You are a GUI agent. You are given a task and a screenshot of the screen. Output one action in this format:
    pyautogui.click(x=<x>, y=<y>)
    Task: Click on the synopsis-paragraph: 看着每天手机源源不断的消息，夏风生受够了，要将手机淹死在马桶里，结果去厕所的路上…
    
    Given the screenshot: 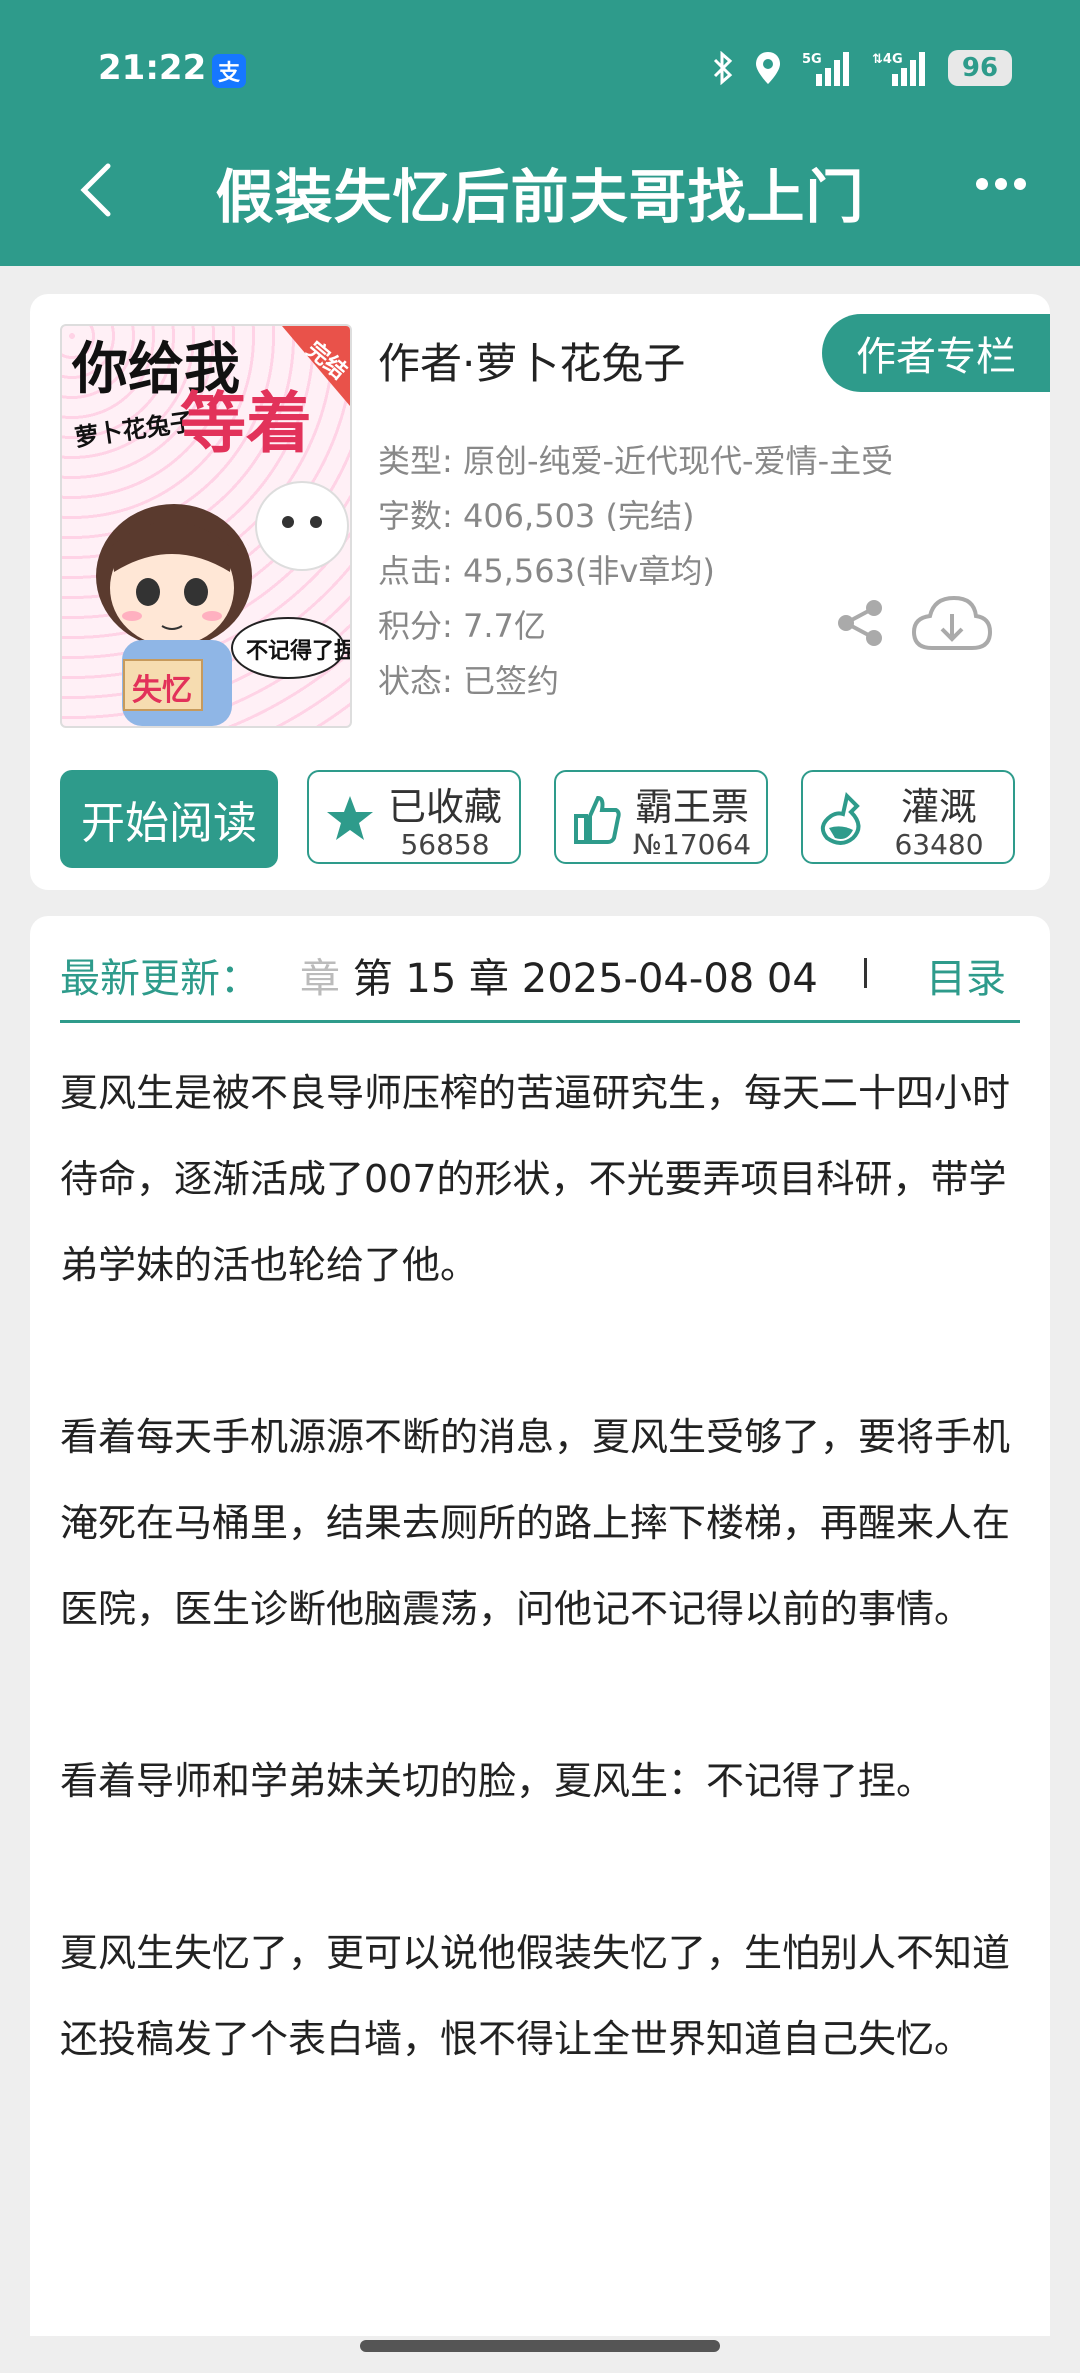 What is the action you would take?
    pyautogui.click(x=535, y=1523)
    